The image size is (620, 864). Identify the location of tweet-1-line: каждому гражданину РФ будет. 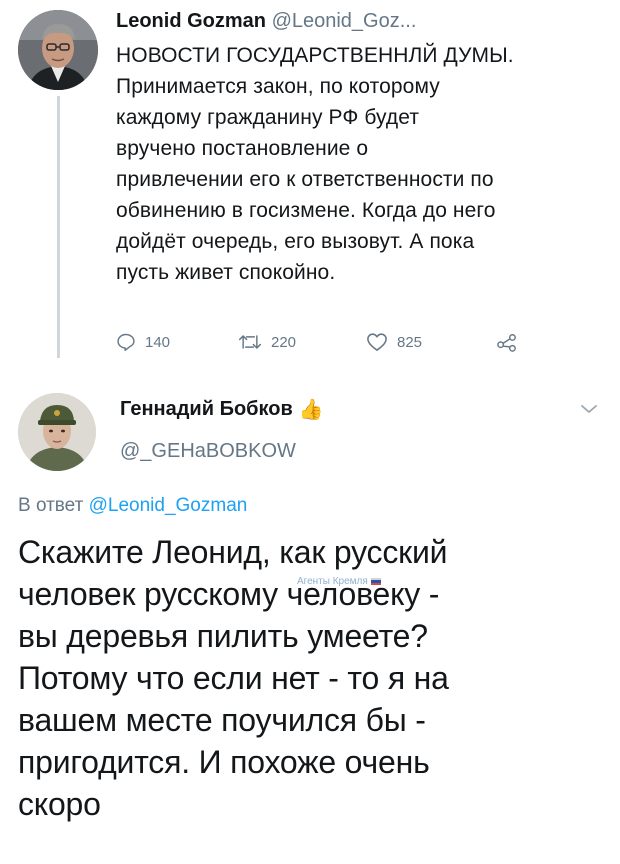
(268, 117).